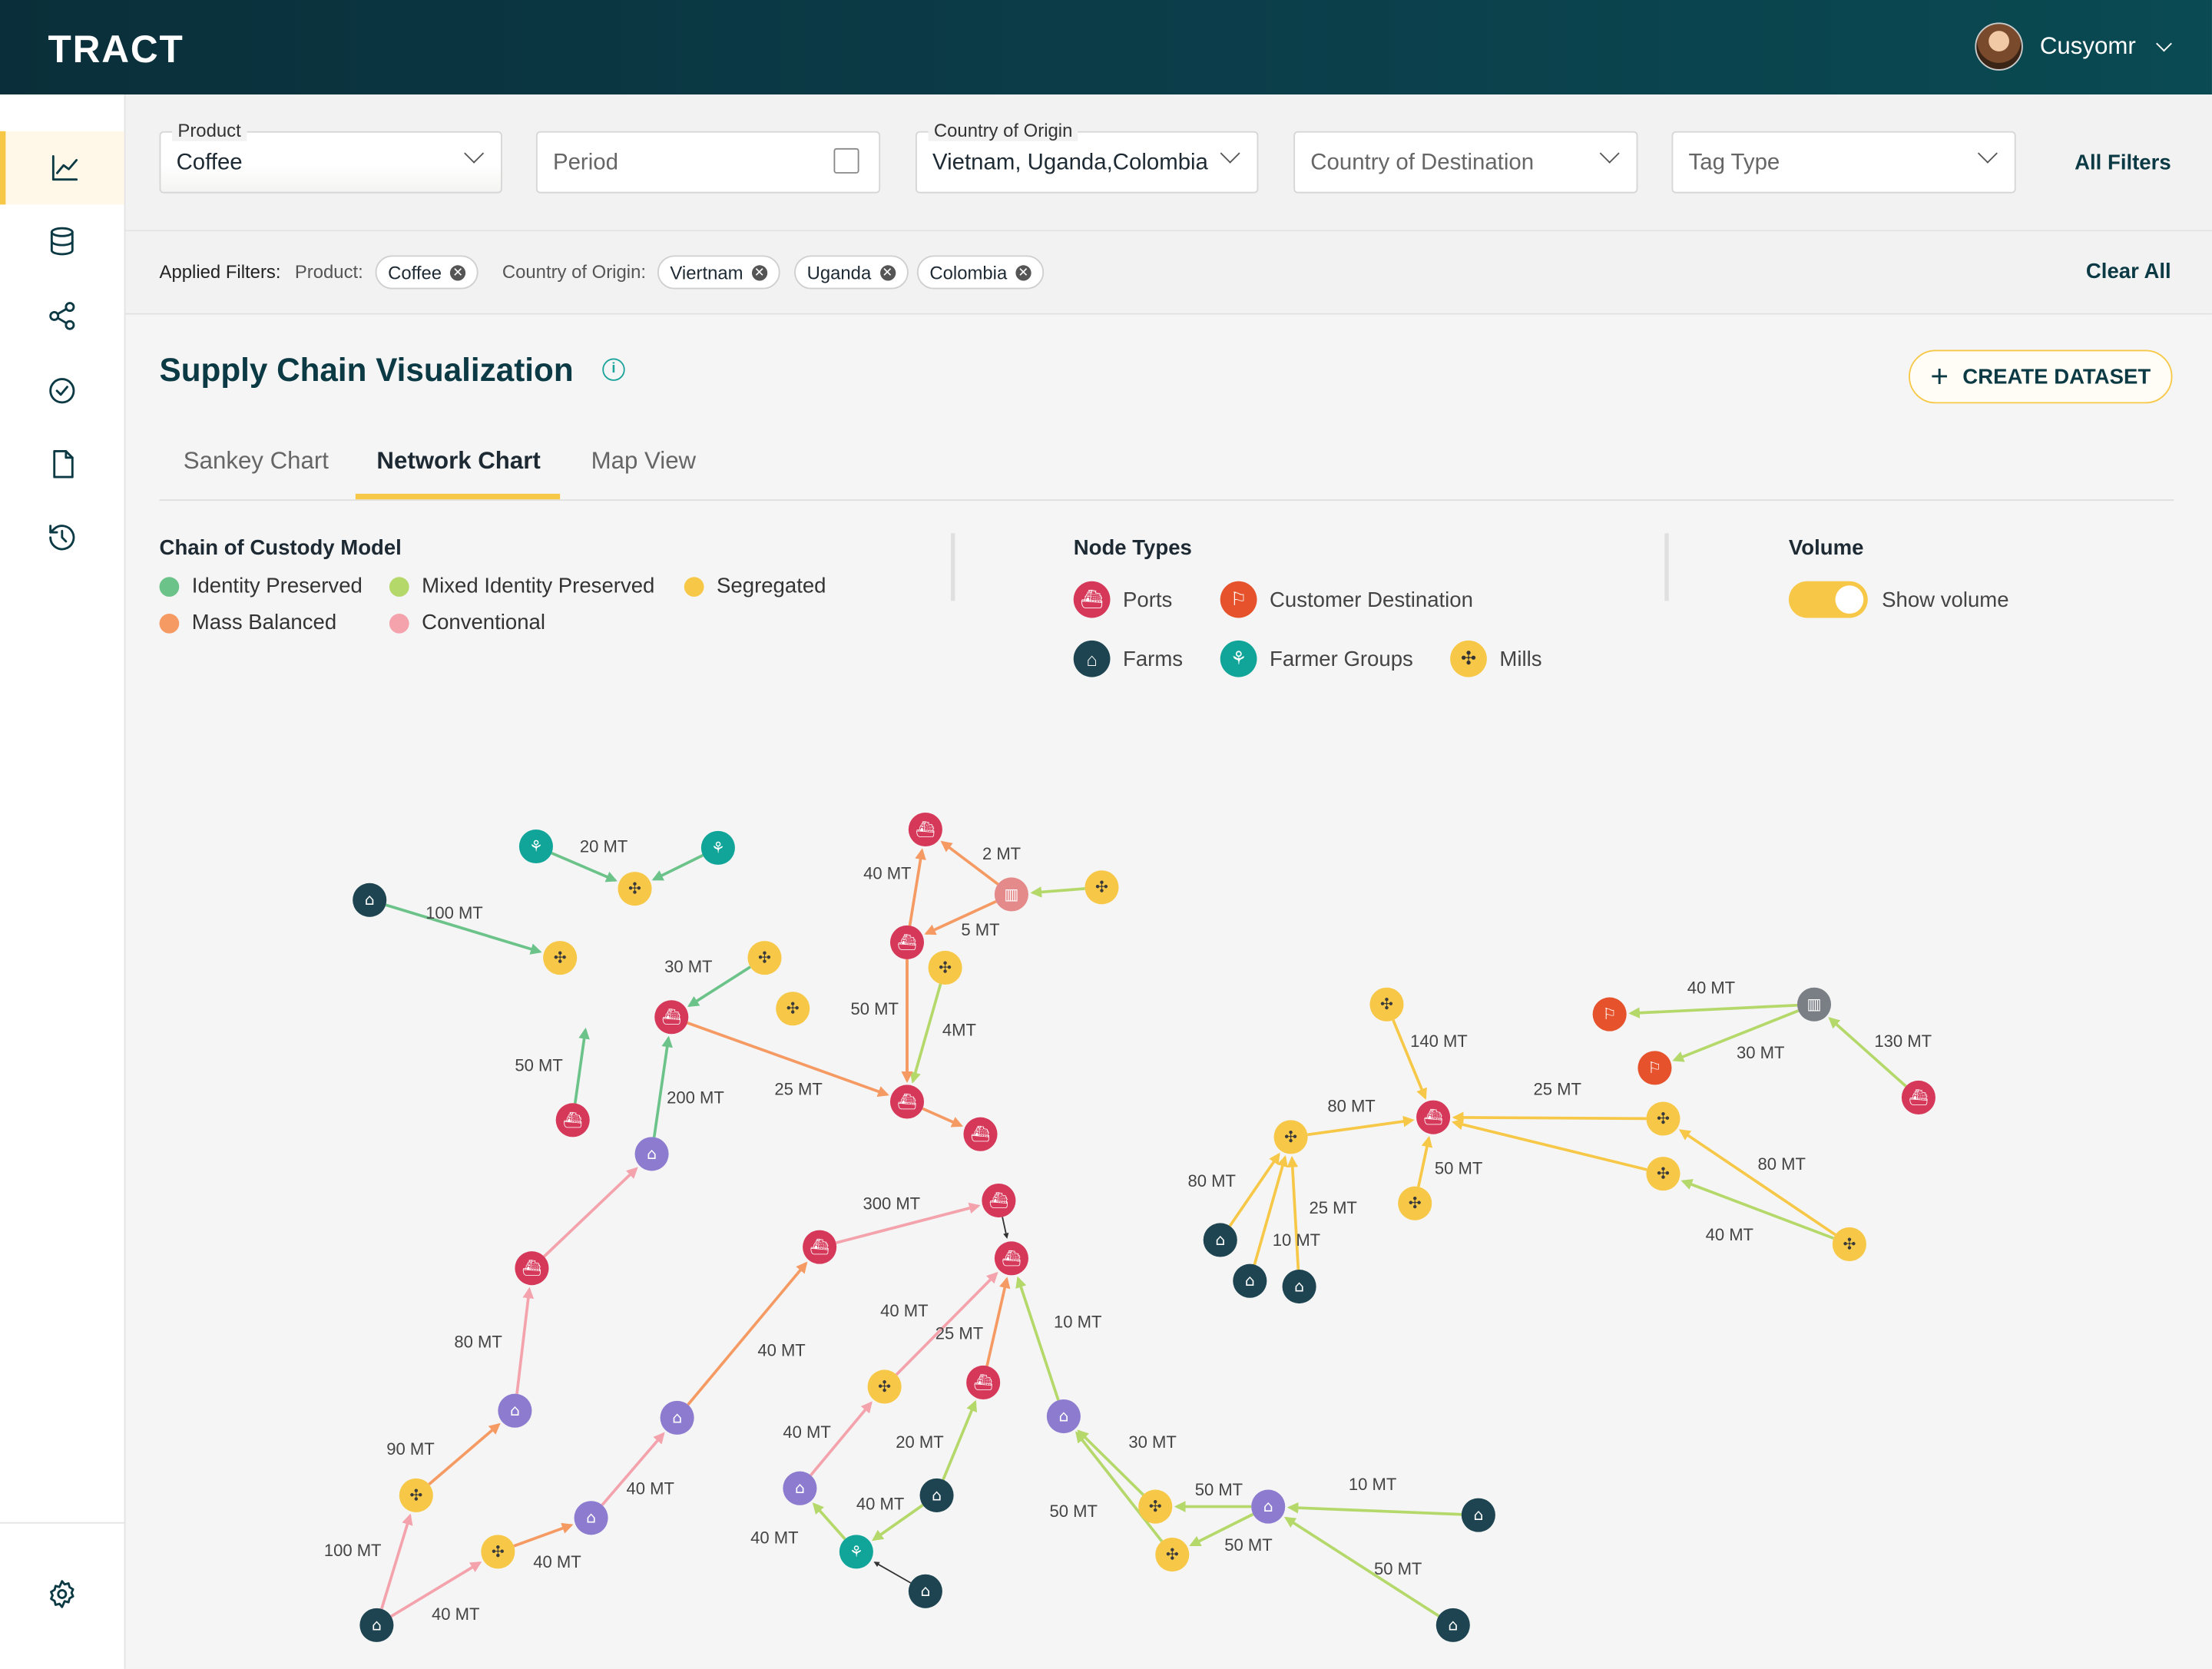 Image resolution: width=2212 pixels, height=1669 pixels. Describe the element at coordinates (62, 316) in the screenshot. I see `share-icon` at that location.